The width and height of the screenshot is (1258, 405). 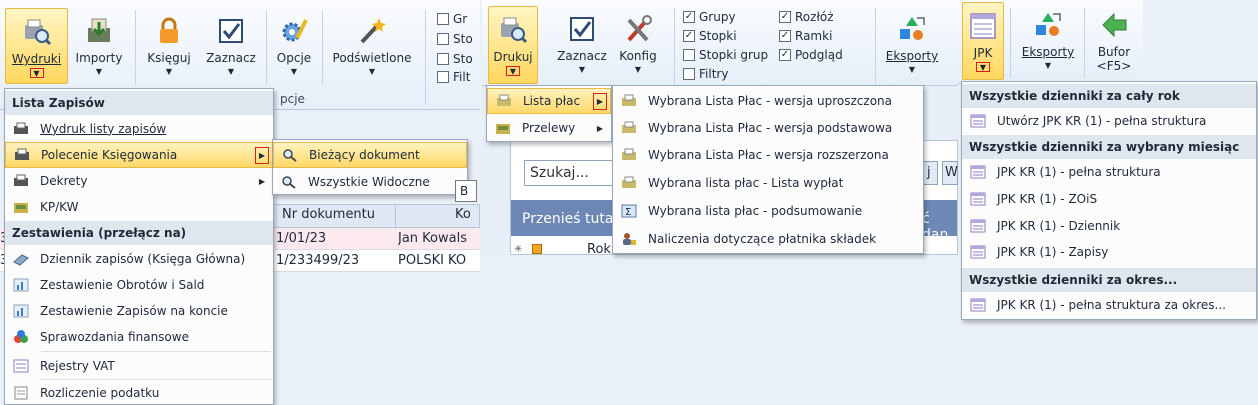 What do you see at coordinates (21, 337) in the screenshot?
I see `balls-icon` at bounding box center [21, 337].